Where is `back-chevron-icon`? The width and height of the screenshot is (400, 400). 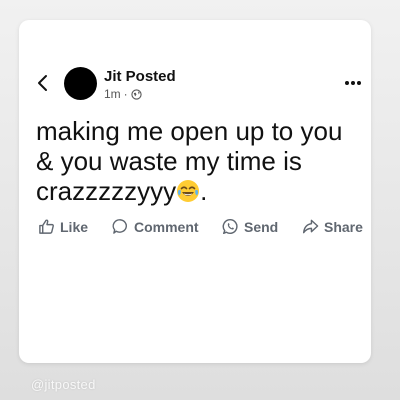
back-chevron-icon is located at coordinates (43, 83).